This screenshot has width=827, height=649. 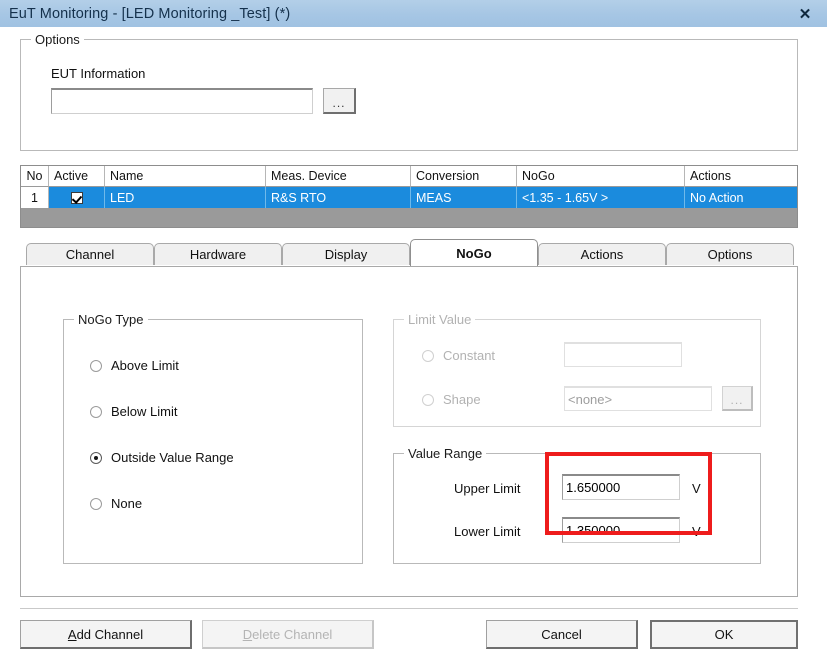 I want to click on table-empty-area, so click(x=409, y=216).